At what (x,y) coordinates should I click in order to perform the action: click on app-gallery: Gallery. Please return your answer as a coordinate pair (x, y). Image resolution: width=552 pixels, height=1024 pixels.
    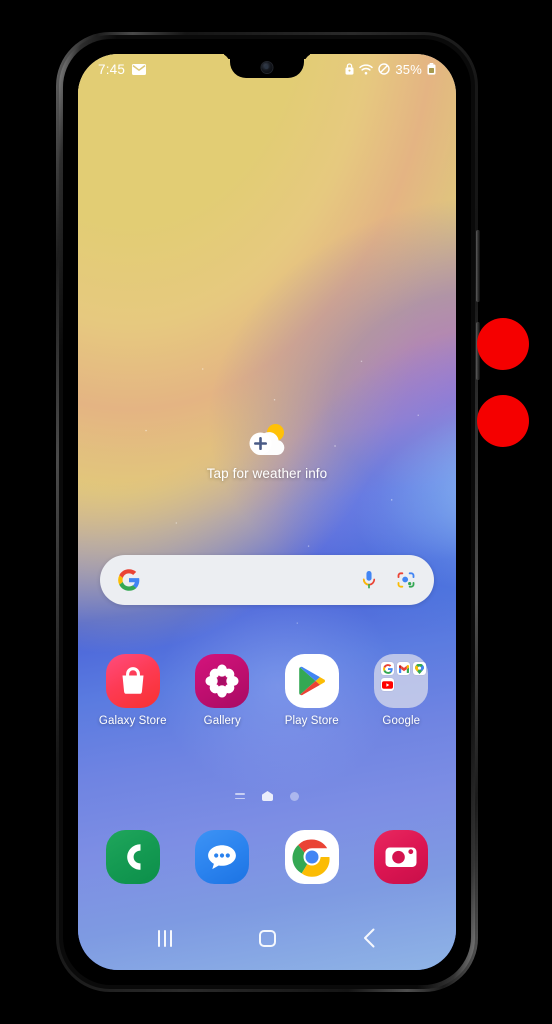
    Looking at the image, I should click on (222, 690).